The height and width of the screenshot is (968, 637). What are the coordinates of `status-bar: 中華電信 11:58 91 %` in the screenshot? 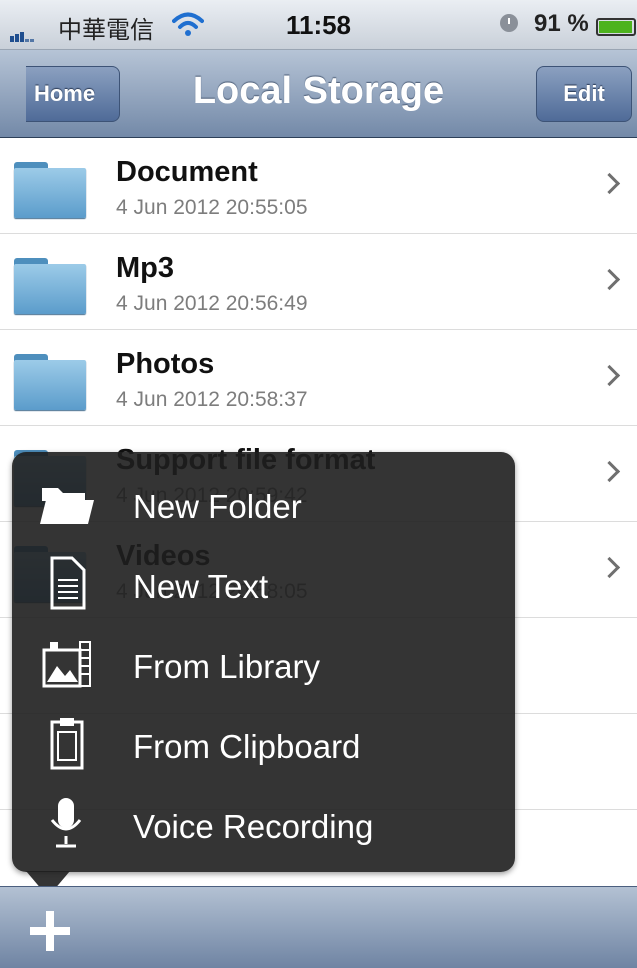 It's located at (318, 25).